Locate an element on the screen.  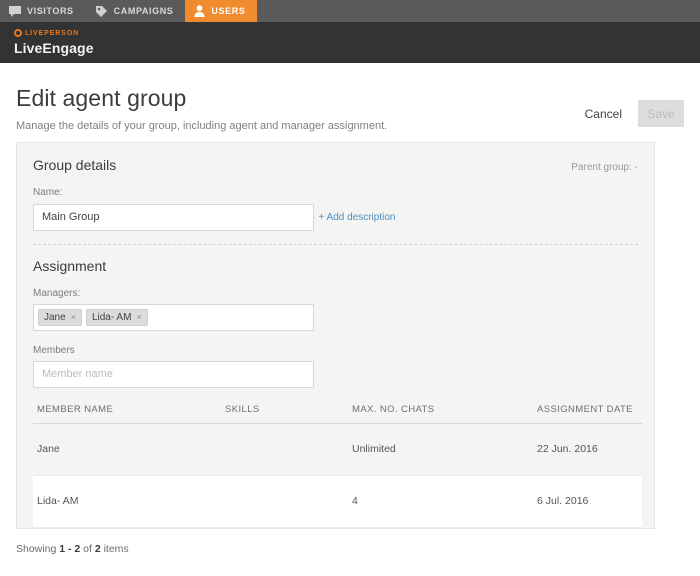
tab-campaigns: CAMPAIGNS is located at coordinates (136, 11).